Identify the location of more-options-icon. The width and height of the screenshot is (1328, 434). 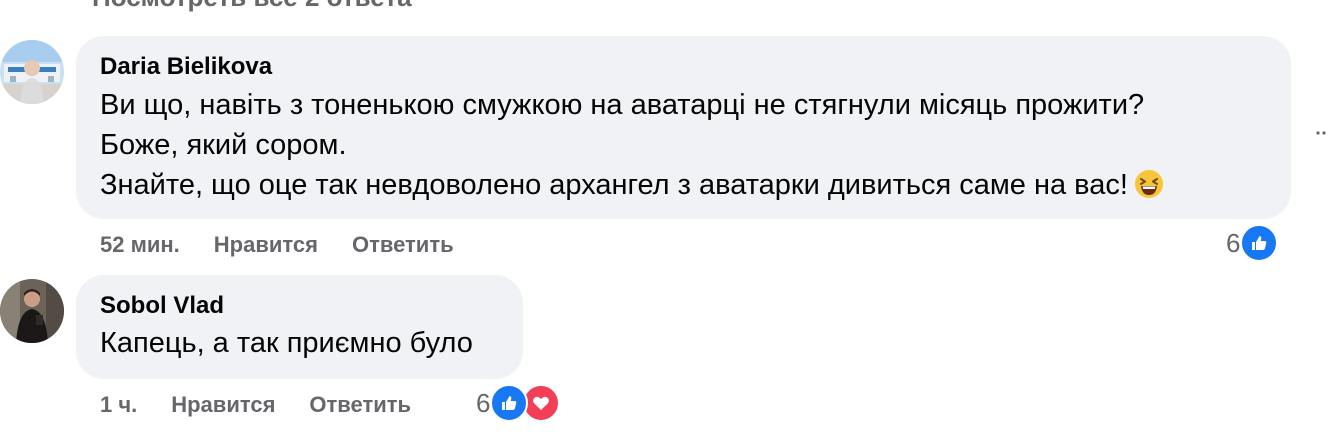
(1322, 129).